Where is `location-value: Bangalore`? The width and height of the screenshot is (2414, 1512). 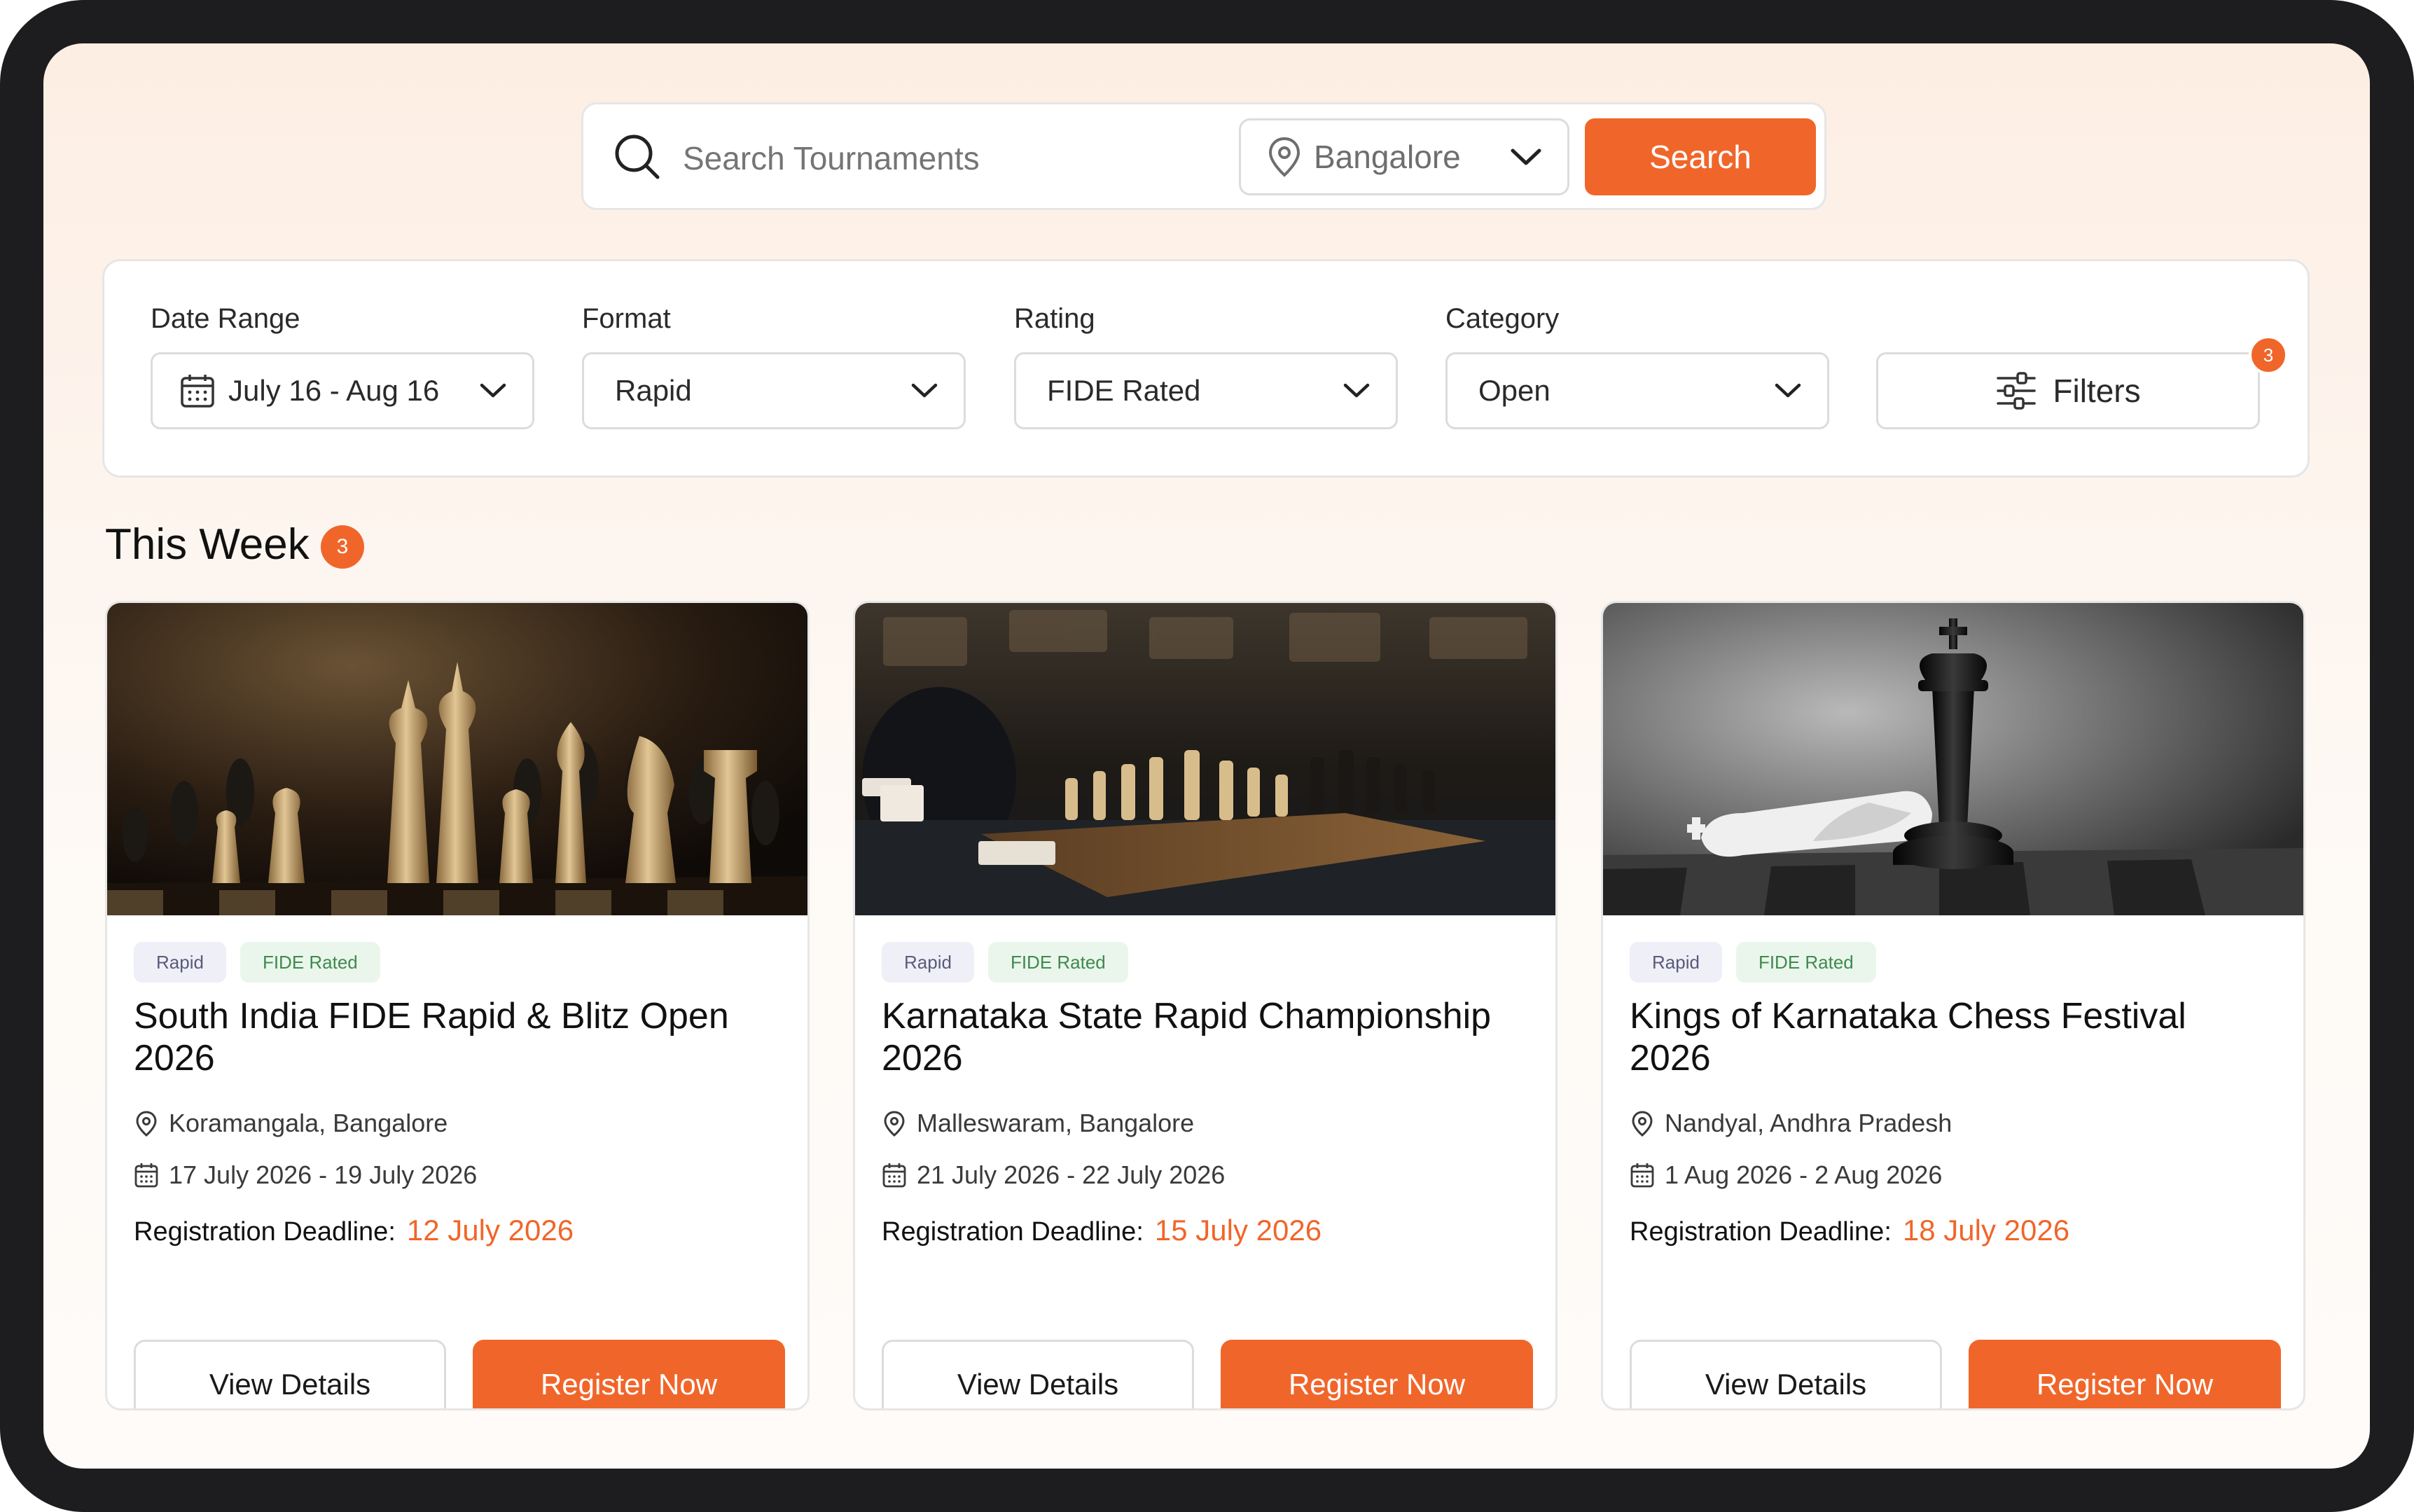
location-value: Bangalore is located at coordinates (1387, 157).